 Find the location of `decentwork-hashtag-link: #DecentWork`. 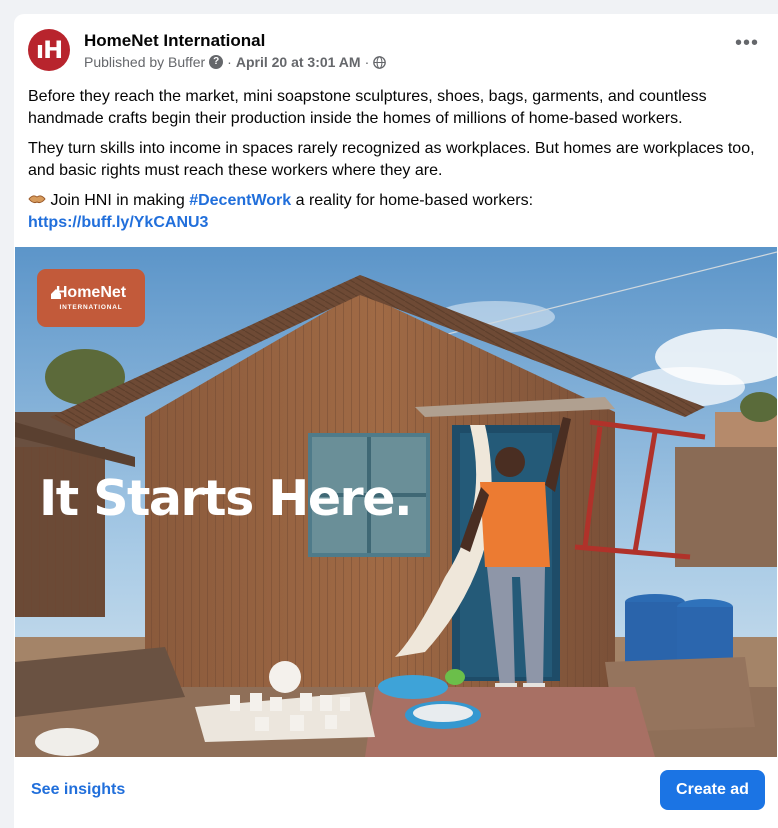

decentwork-hashtag-link: #DecentWork is located at coordinates (240, 200).